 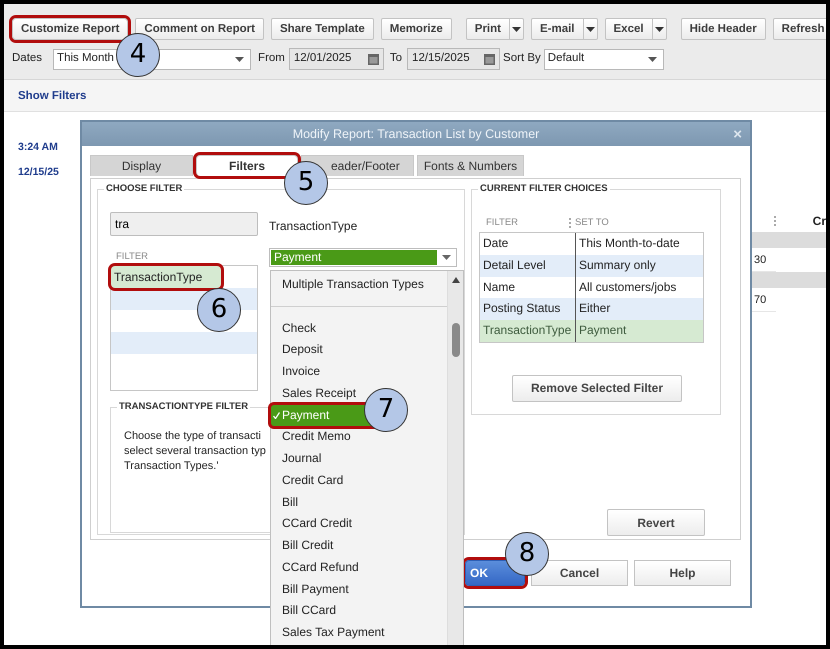 I want to click on to-label: To, so click(x=396, y=58).